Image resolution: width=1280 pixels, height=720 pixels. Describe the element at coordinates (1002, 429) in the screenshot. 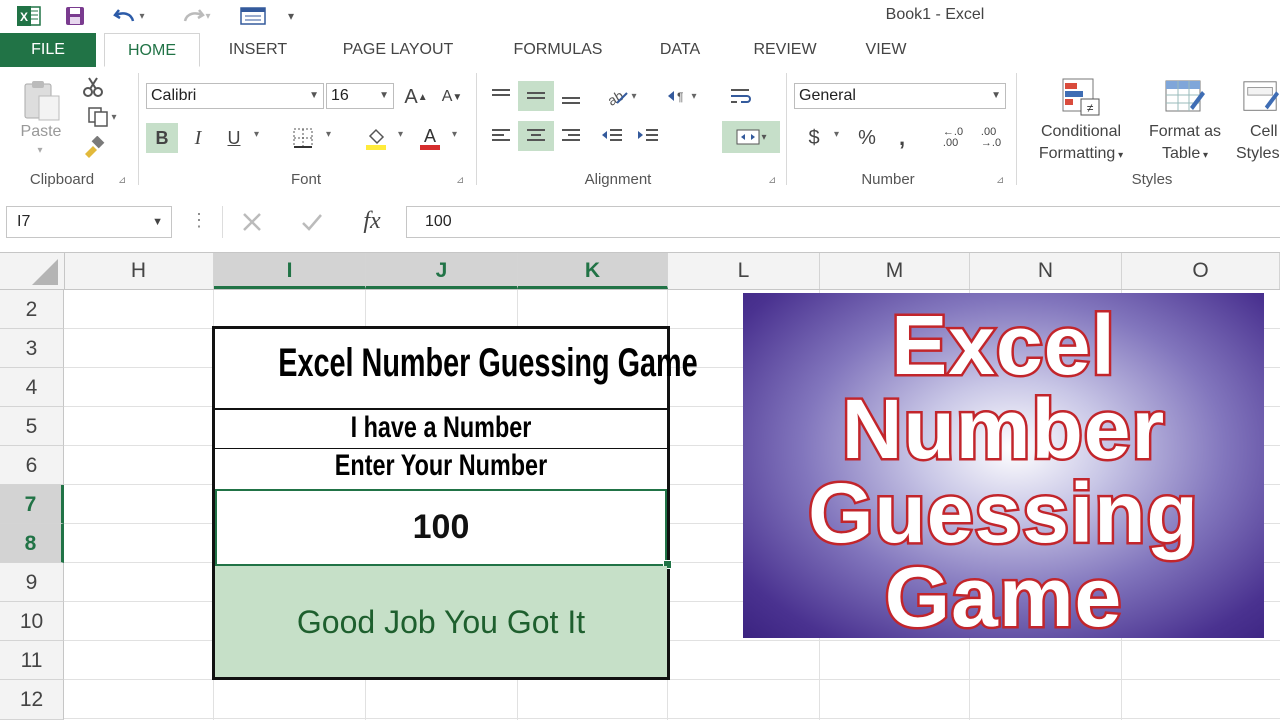

I see `banner-word-number: Number` at that location.